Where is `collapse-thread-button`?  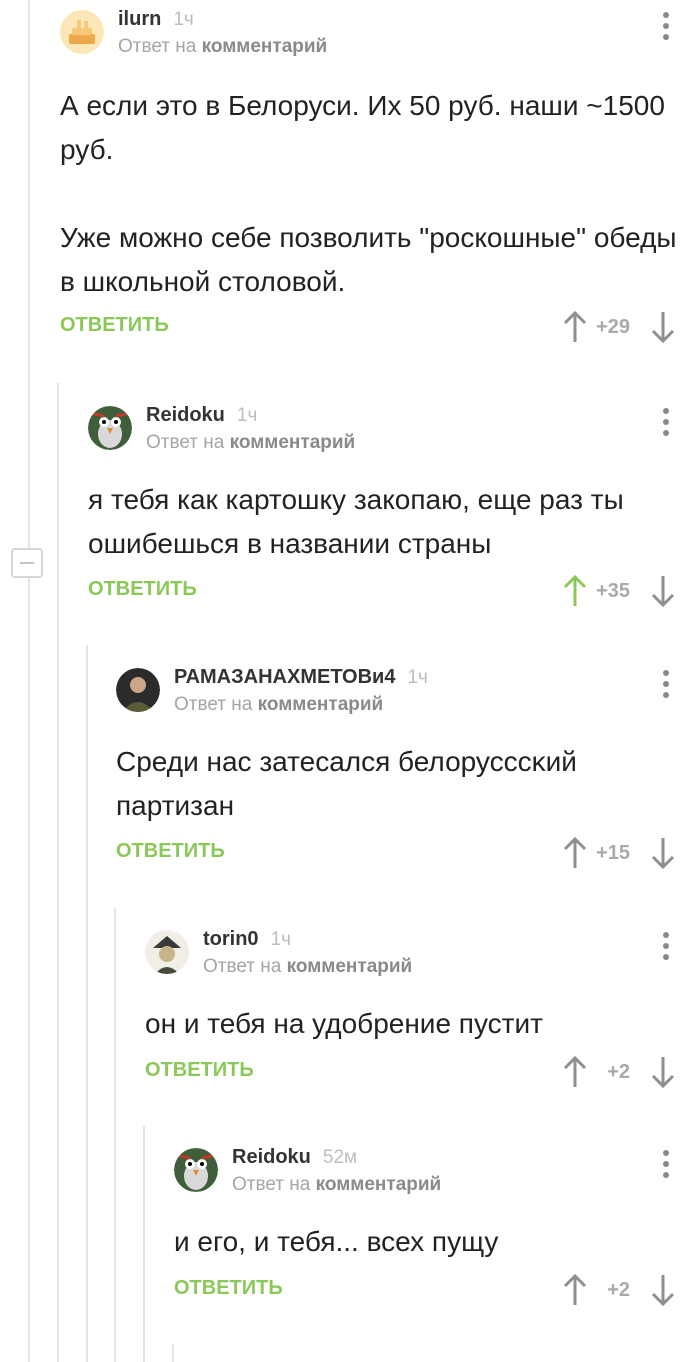 collapse-thread-button is located at coordinates (27, 563).